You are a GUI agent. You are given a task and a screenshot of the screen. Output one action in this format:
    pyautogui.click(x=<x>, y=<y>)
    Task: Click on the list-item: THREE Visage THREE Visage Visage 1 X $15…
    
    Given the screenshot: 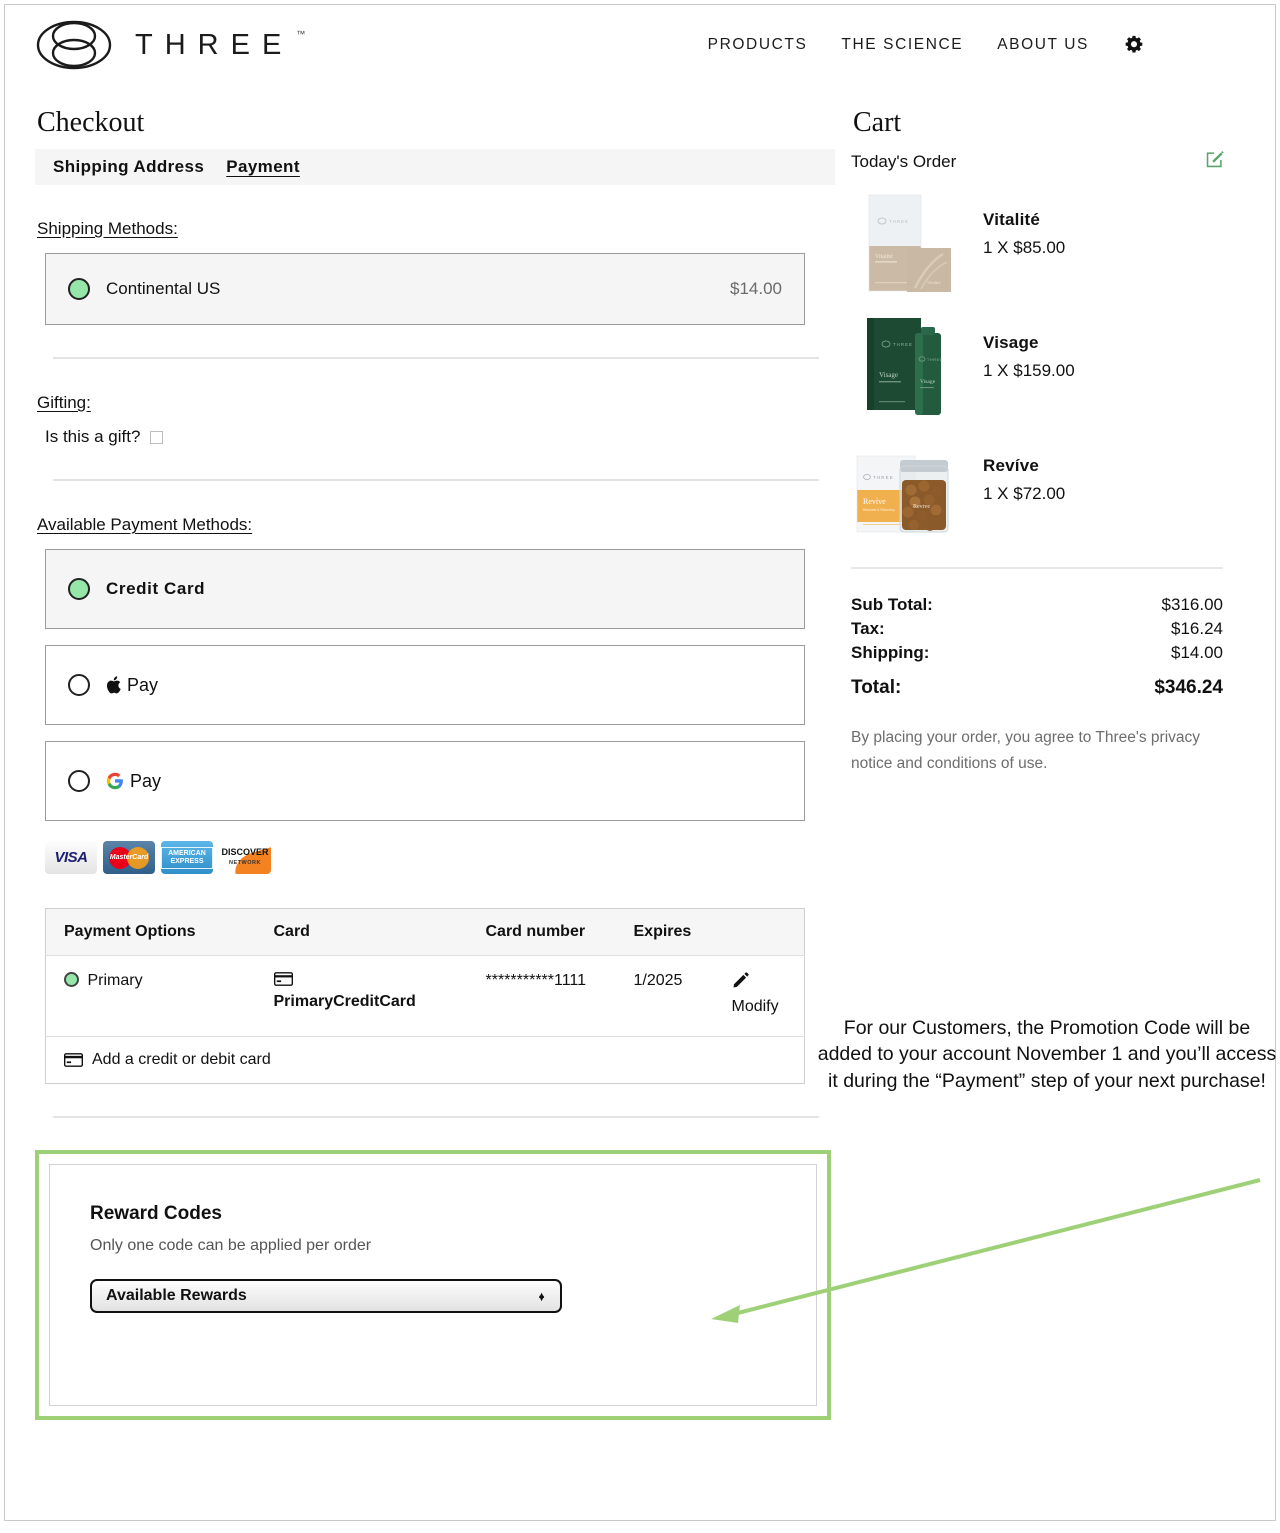 What is the action you would take?
    pyautogui.click(x=1038, y=367)
    